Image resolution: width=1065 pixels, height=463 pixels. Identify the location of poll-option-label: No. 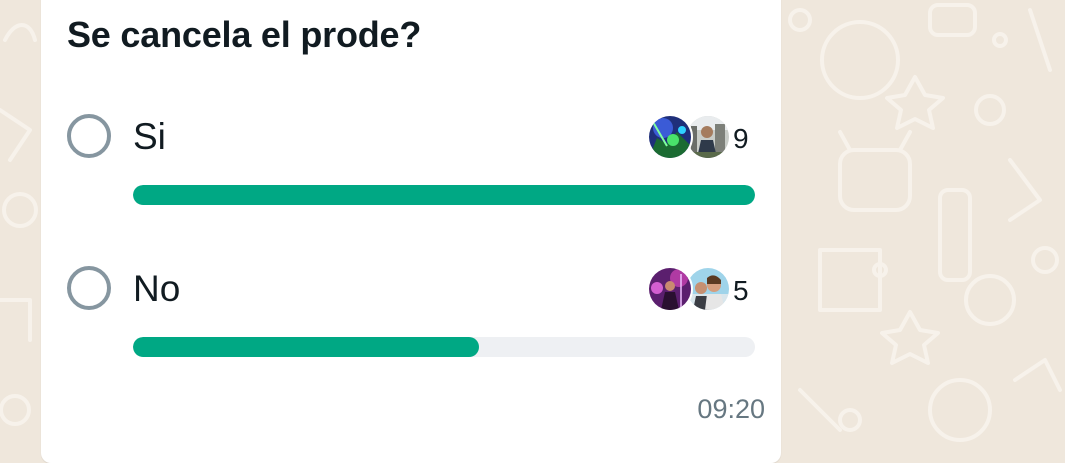
(157, 288).